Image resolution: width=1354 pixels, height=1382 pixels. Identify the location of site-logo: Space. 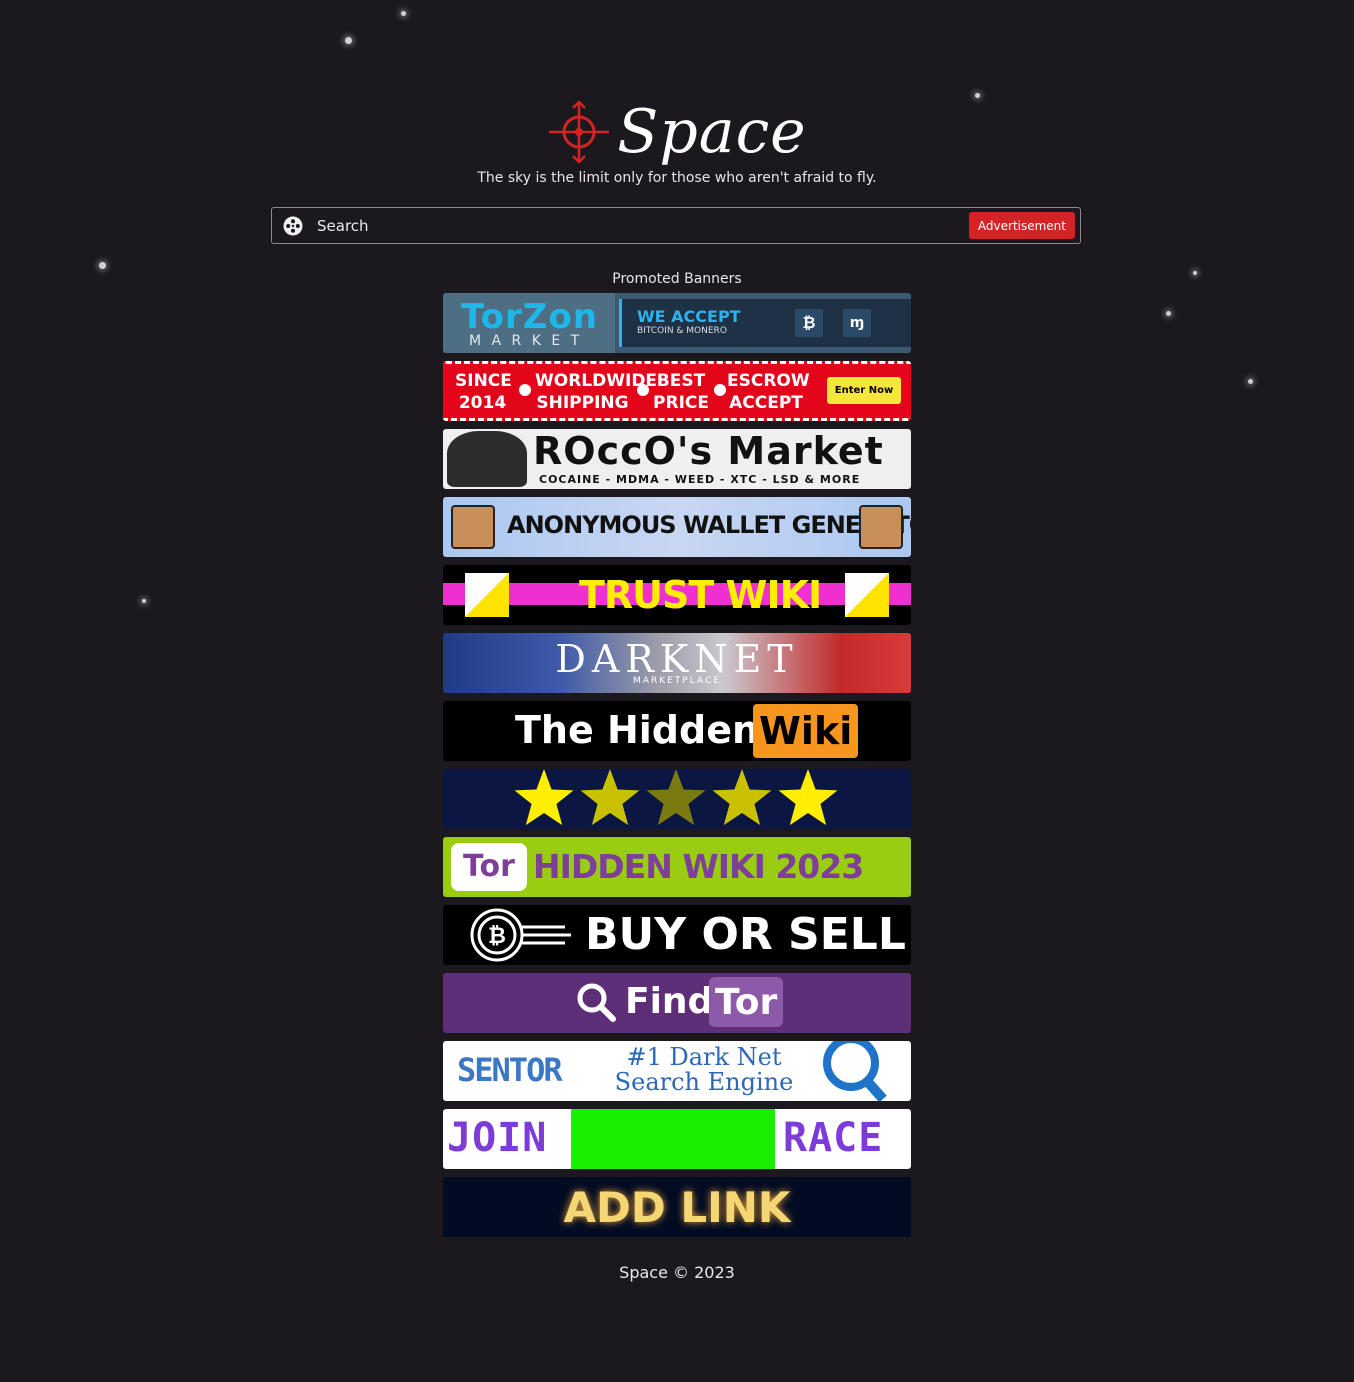
(676, 132).